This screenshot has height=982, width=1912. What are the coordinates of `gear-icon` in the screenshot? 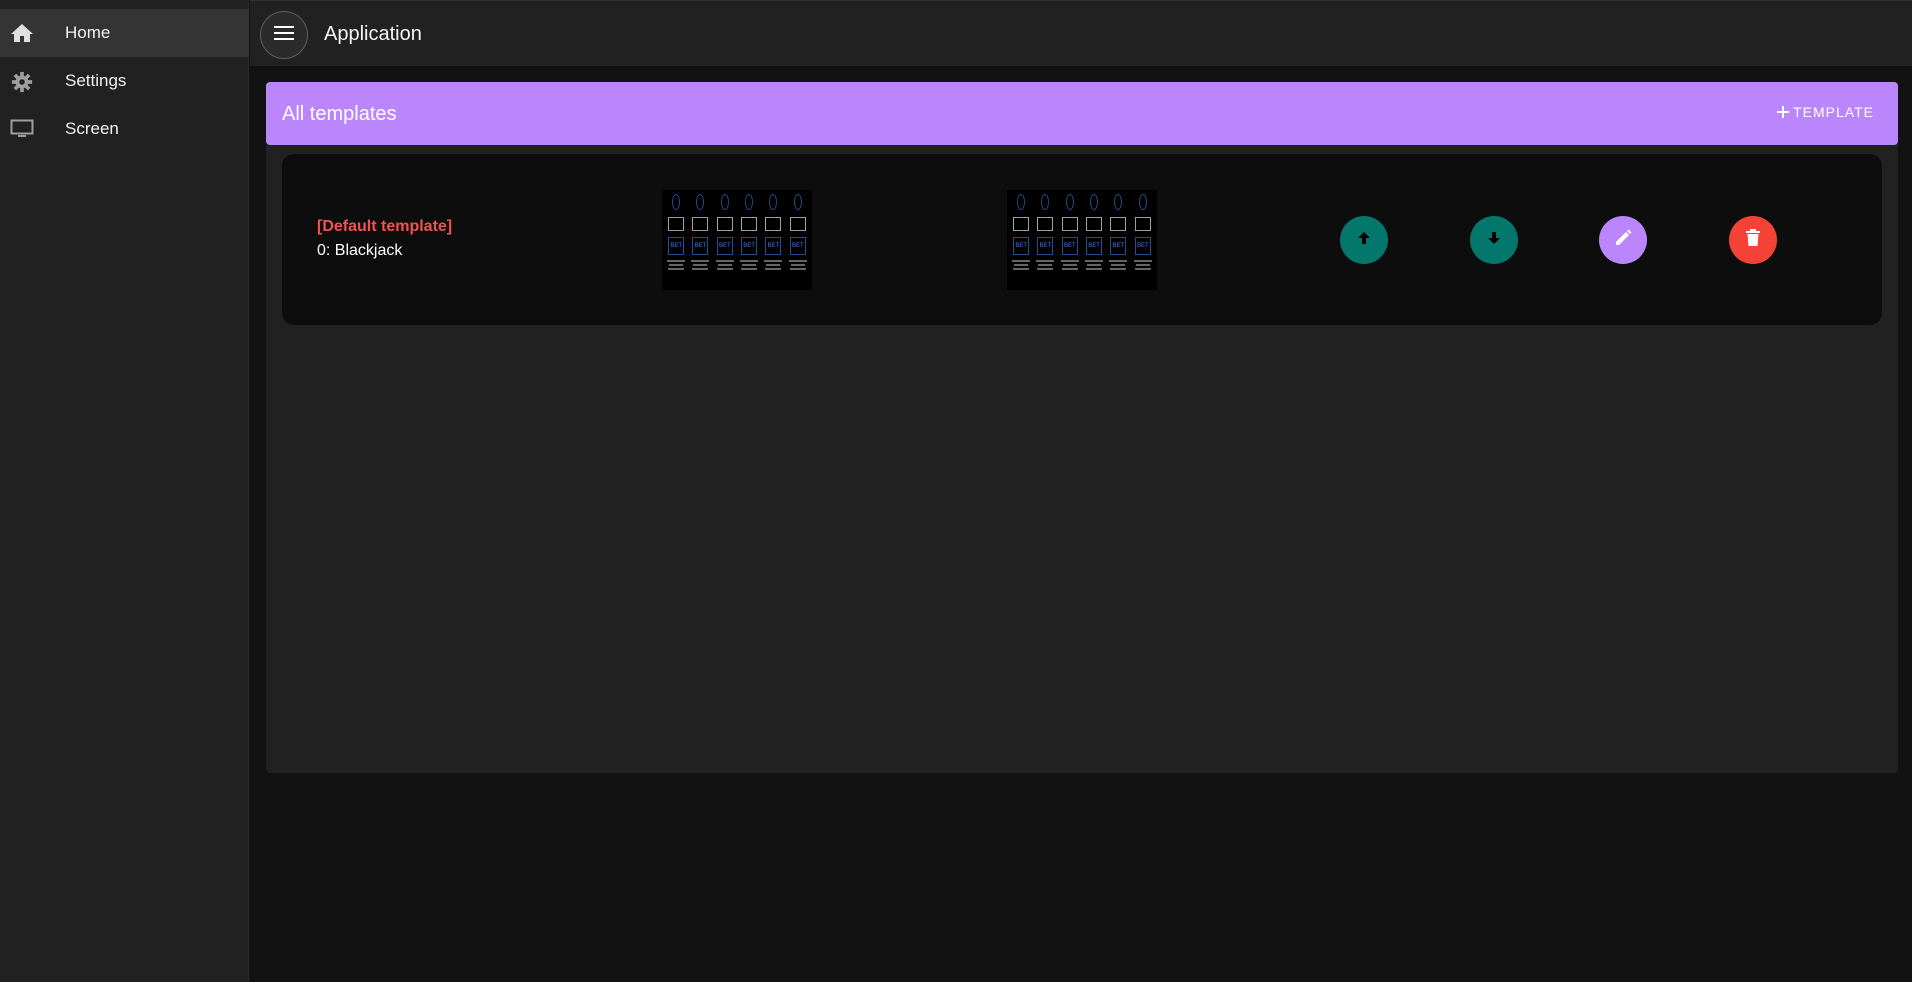 It's located at (22, 82).